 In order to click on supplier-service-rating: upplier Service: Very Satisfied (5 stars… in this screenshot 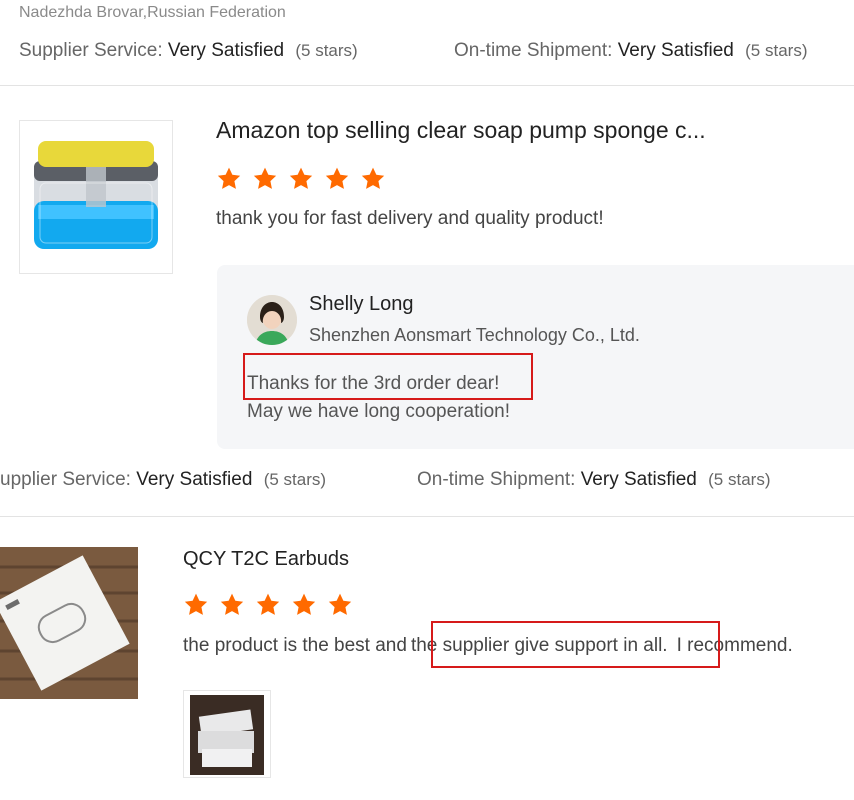, I will do `click(163, 480)`.